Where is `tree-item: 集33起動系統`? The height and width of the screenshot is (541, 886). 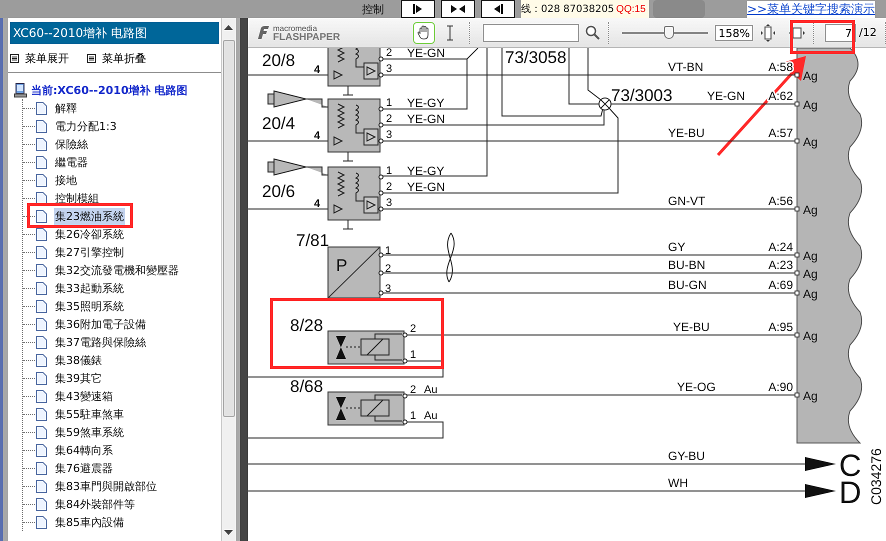
tree-item: 集33起動系統 is located at coordinates (89, 288).